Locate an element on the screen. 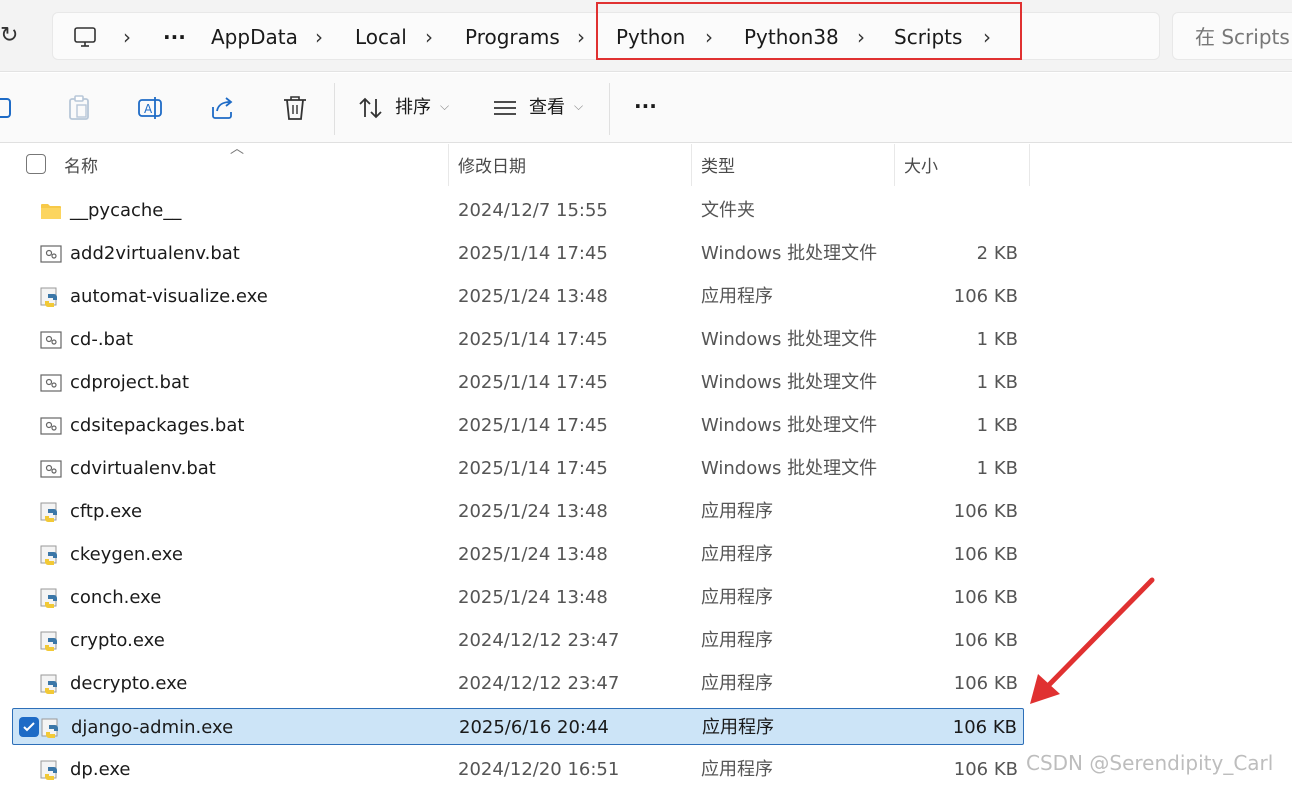 Image resolution: width=1292 pixels, height=786 pixels. file-row: cd-.bat 2025/1/14 17:45 Windows 批处理文件 1 KB is located at coordinates (518, 339).